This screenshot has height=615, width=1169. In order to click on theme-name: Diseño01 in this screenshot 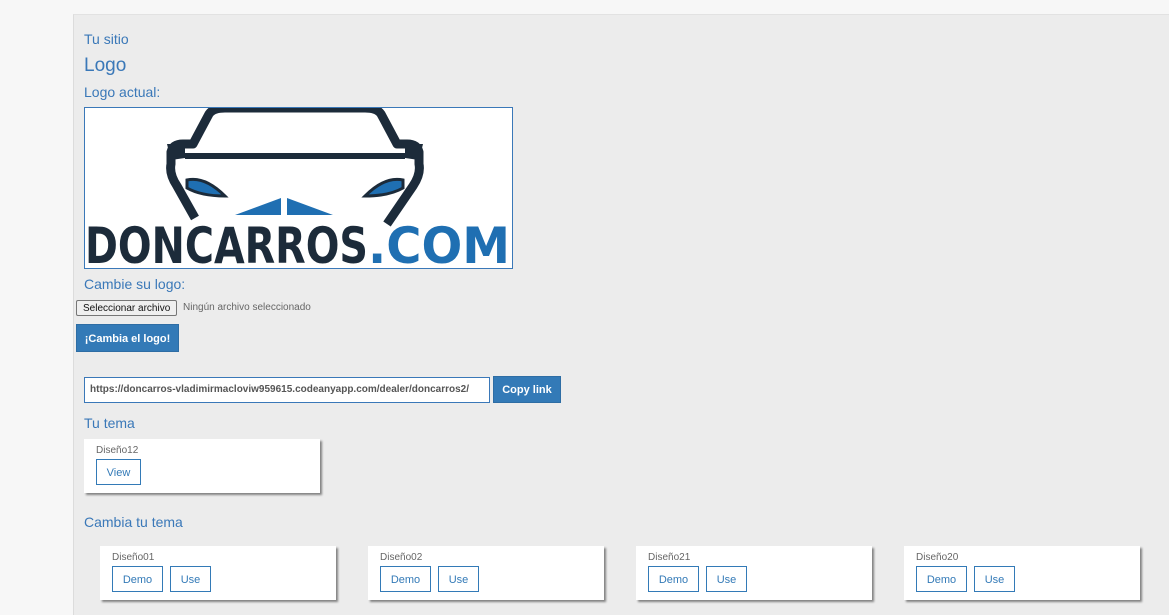, I will do `click(133, 557)`.